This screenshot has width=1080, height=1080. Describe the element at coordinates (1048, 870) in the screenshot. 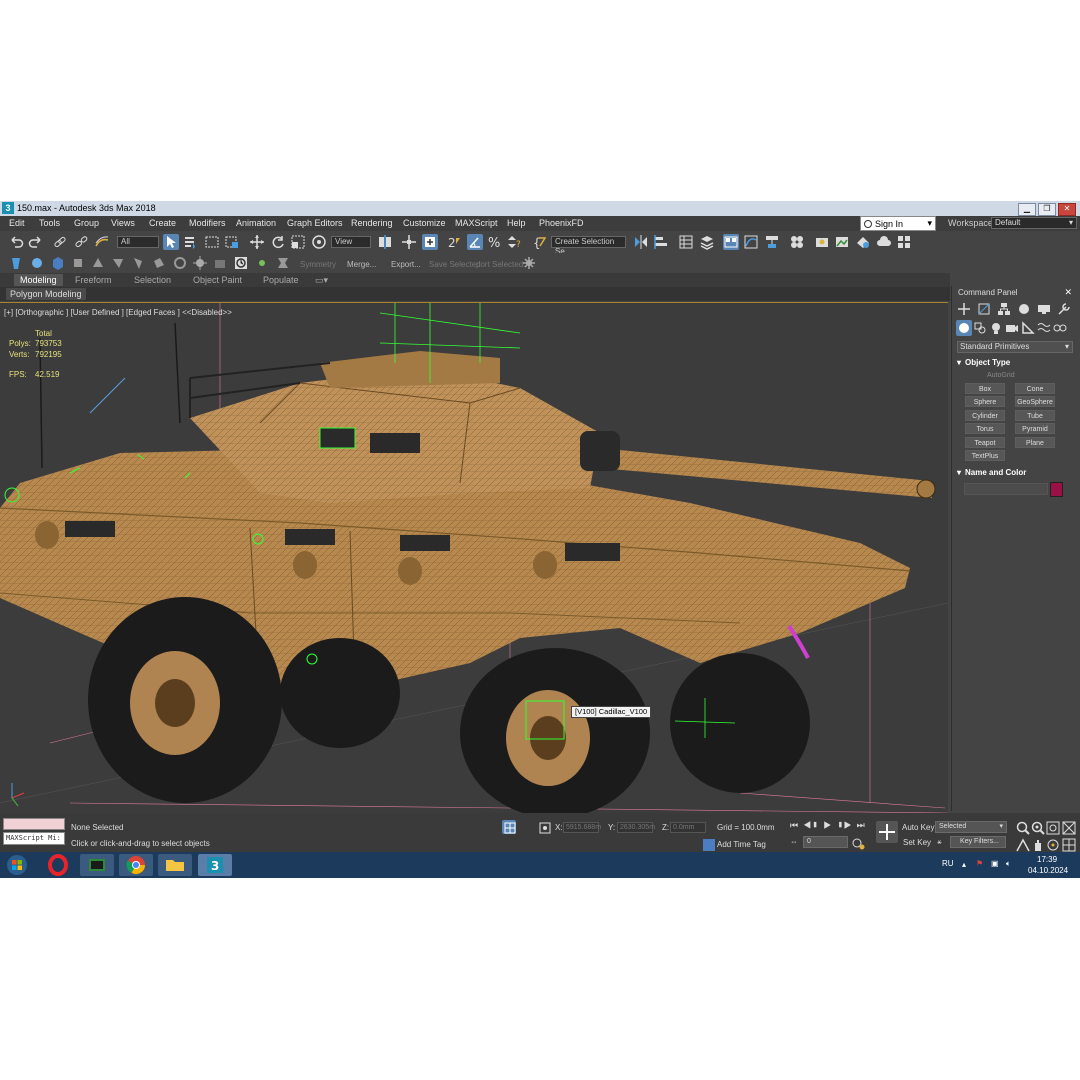

I see `clock-date: 04.10.2024` at that location.